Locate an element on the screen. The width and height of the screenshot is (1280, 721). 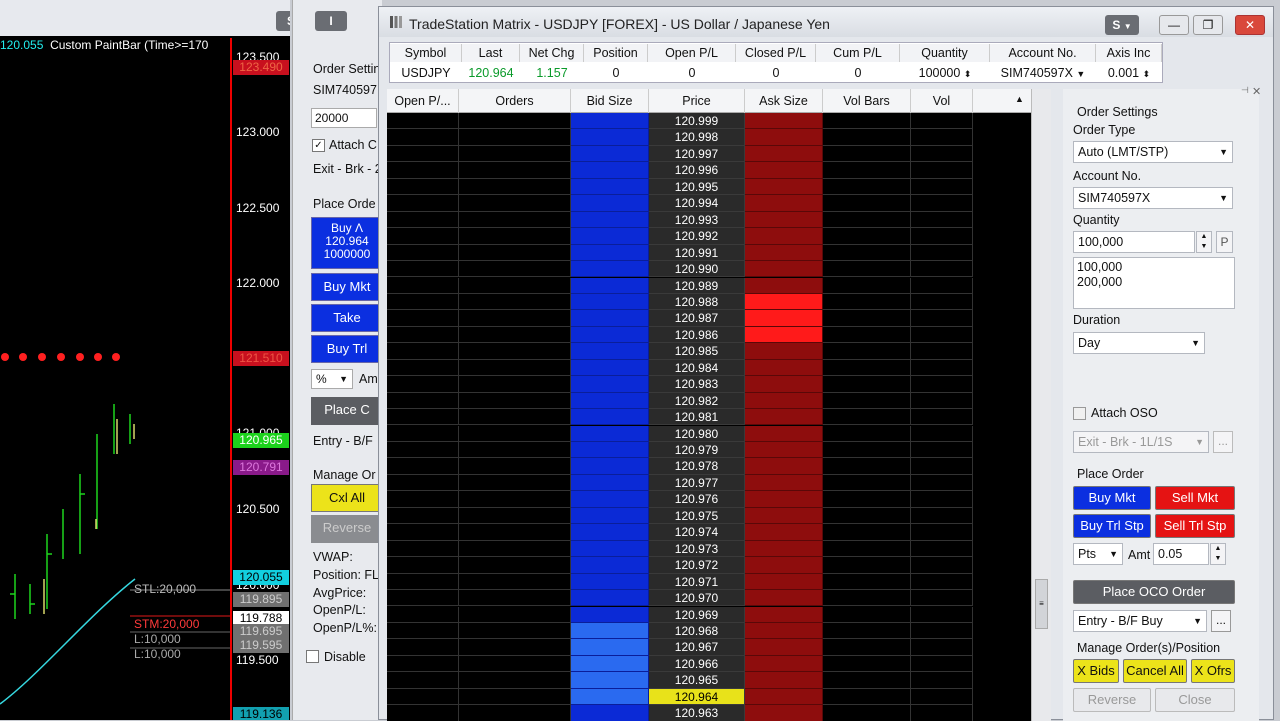
panel-buy-trl-button: Buy Trl is located at coordinates (346, 349).